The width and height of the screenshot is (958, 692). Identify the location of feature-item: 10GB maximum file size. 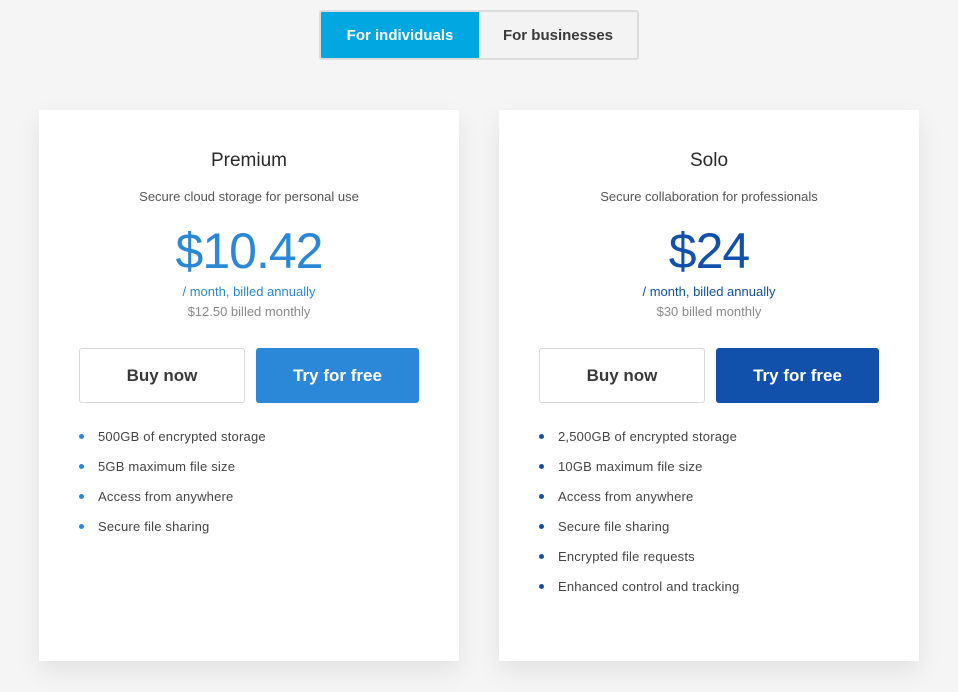
(639, 473).